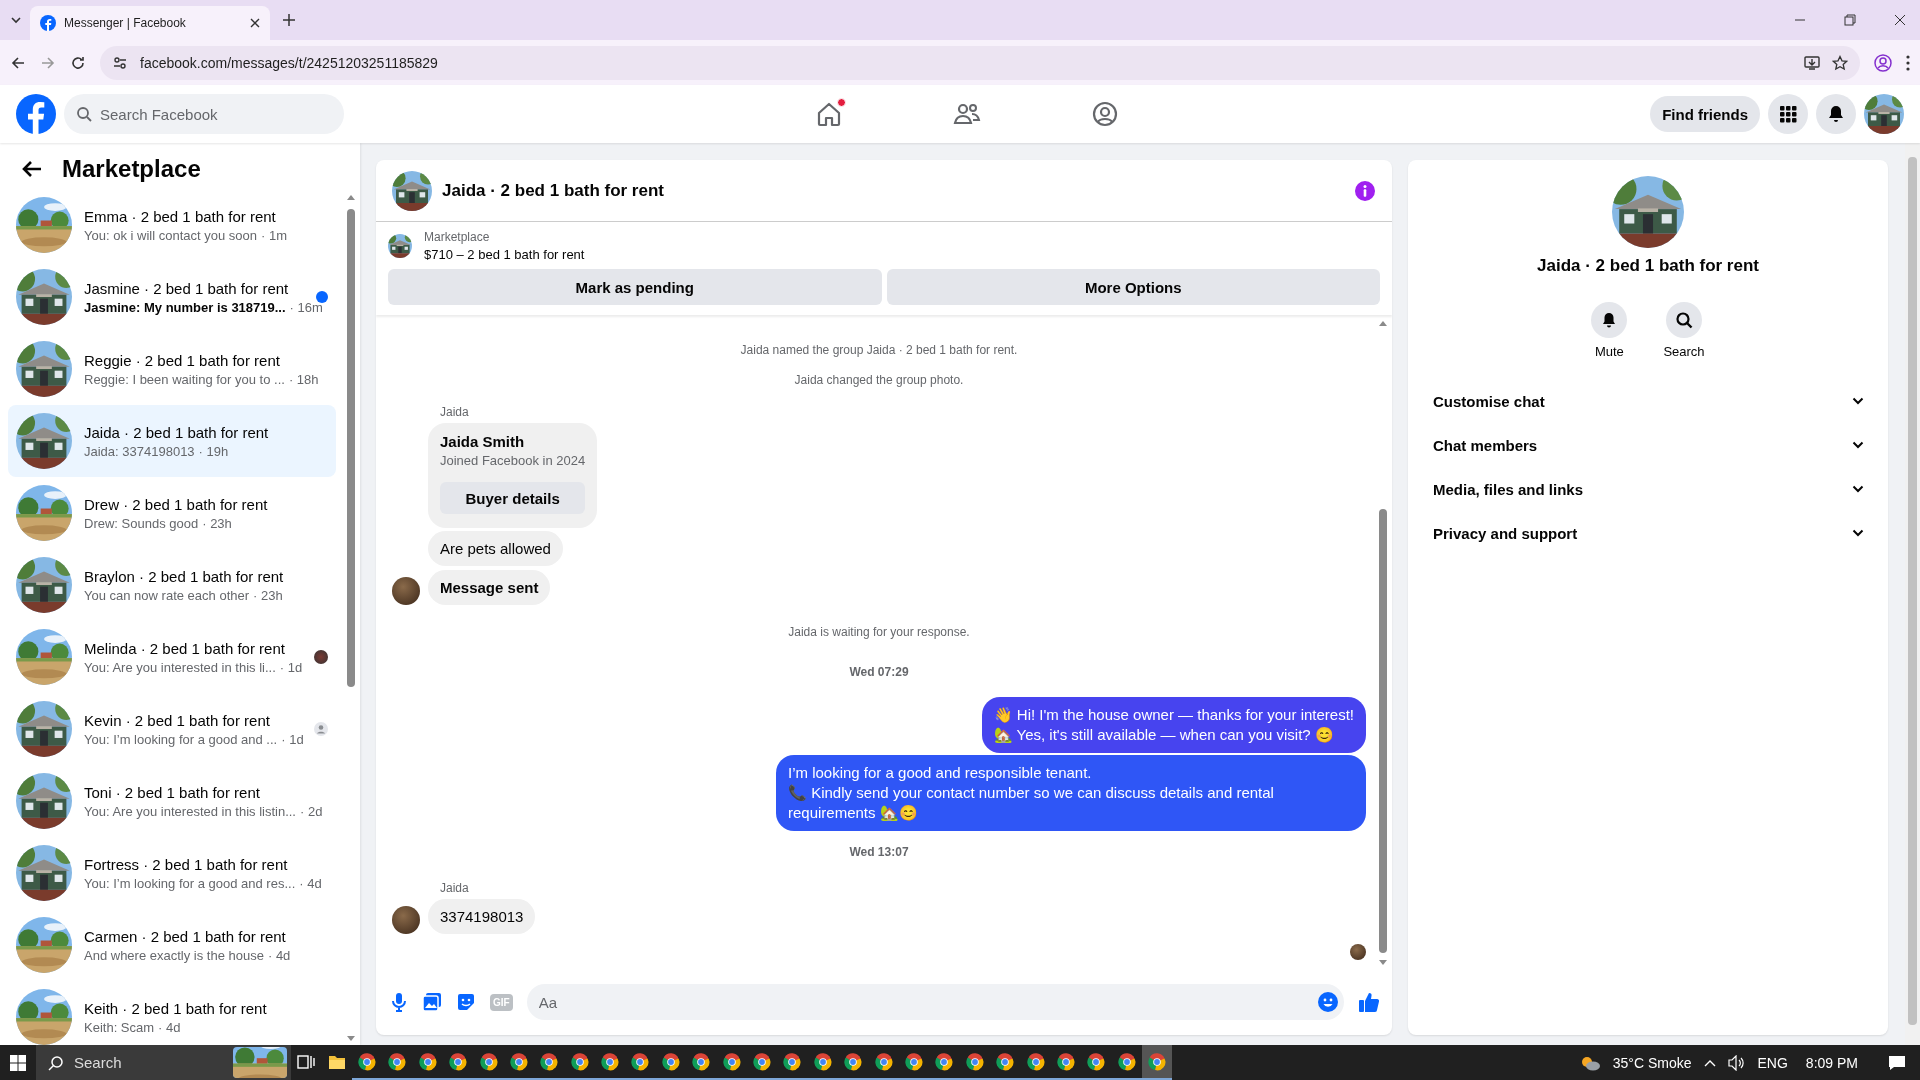 Image resolution: width=1920 pixels, height=1080 pixels. What do you see at coordinates (18, 1062) in the screenshot?
I see `windows-start-icon` at bounding box center [18, 1062].